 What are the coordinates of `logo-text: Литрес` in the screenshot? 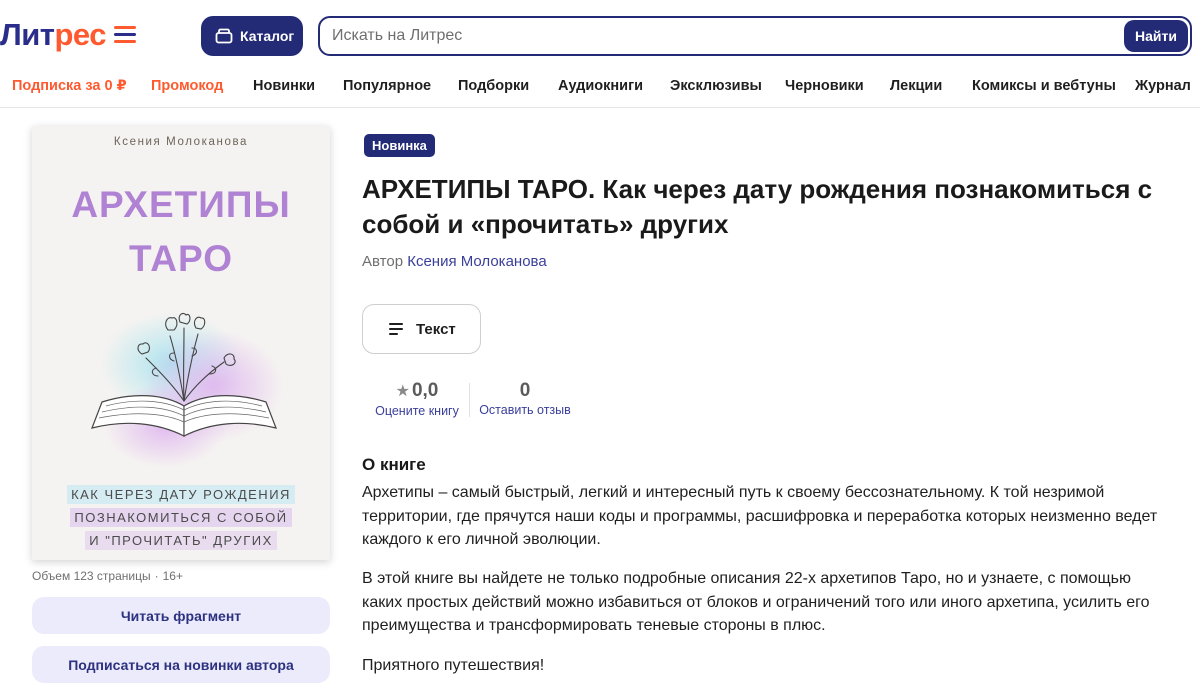 It's located at (53, 34).